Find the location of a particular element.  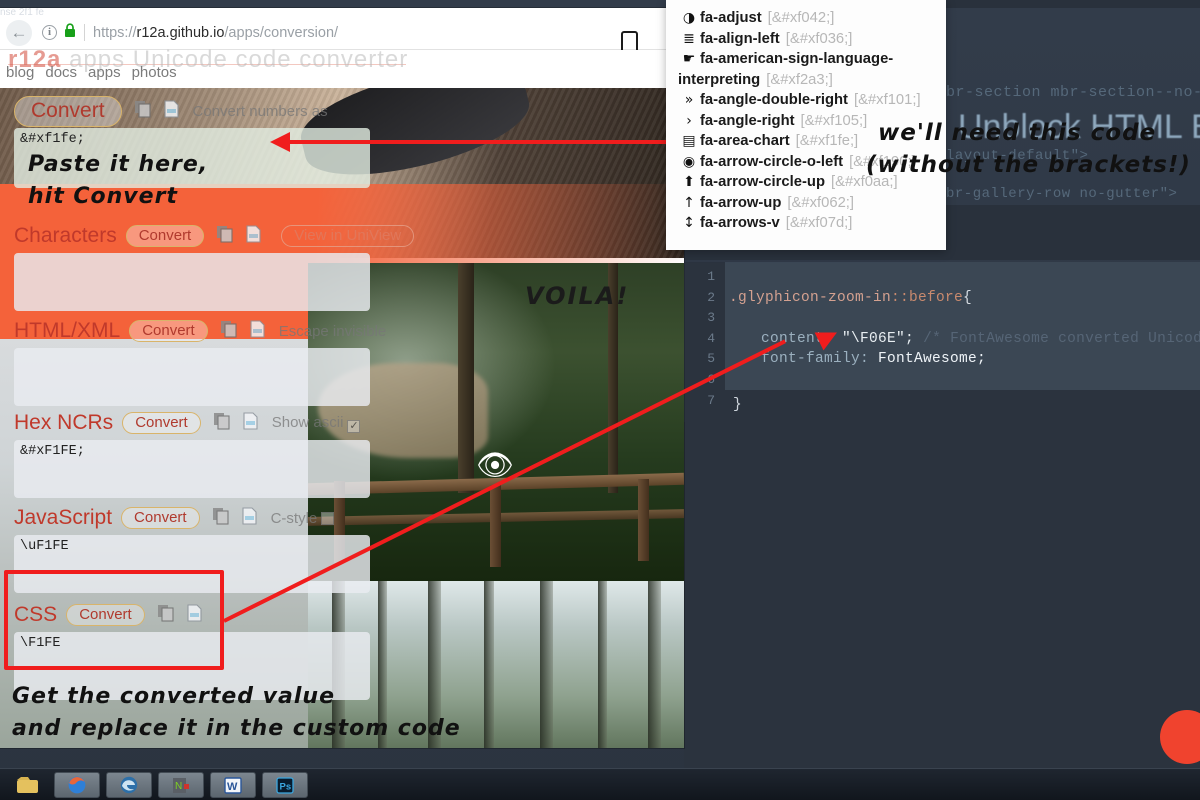

annotation-voila: VOILA! is located at coordinates (577, 296).